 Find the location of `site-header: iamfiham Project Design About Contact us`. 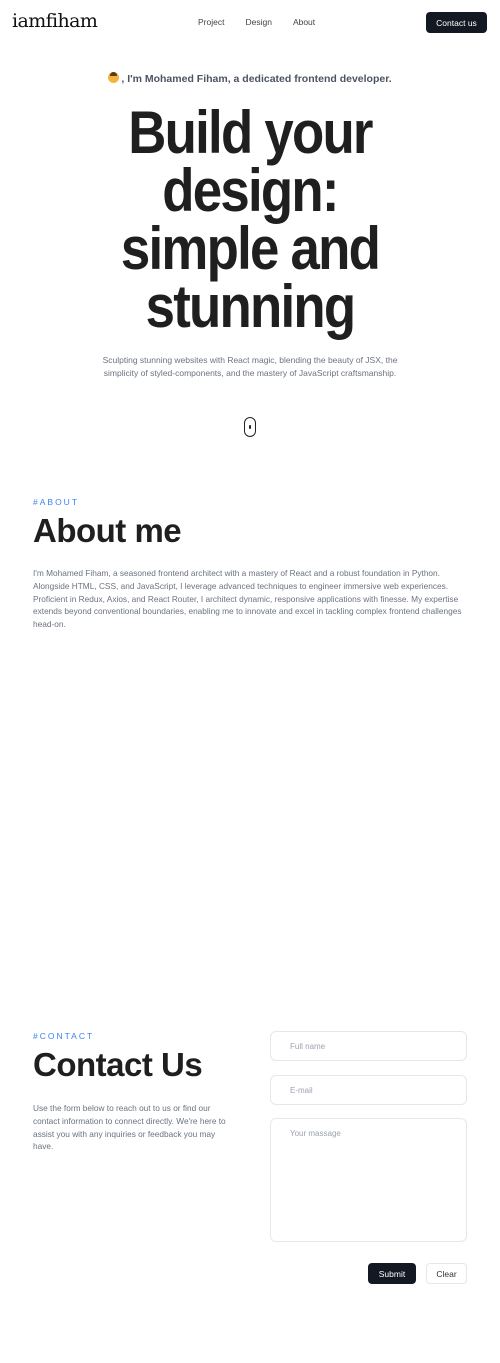

site-header: iamfiham Project Design About Contact us is located at coordinates (250, 23).